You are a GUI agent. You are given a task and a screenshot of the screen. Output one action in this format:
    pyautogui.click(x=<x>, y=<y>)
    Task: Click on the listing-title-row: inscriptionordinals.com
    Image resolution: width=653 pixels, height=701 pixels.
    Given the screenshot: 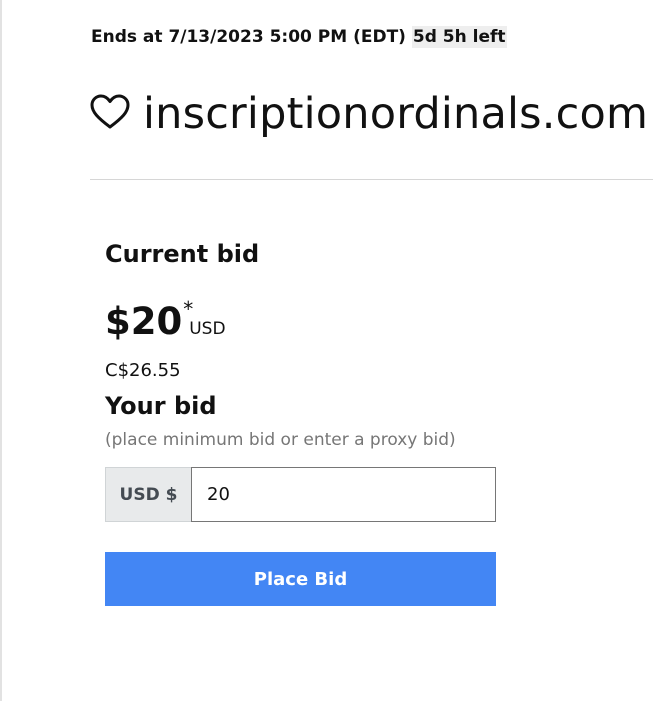 What is the action you would take?
    pyautogui.click(x=369, y=114)
    